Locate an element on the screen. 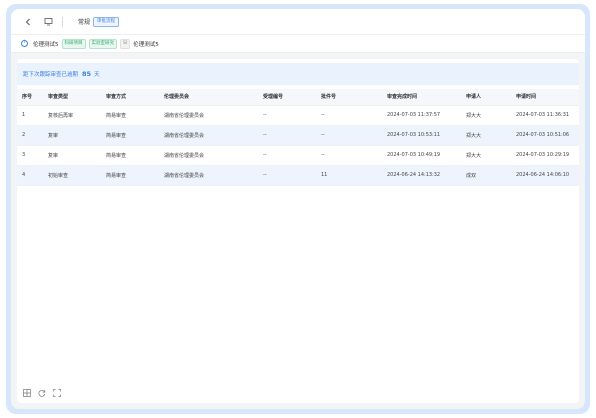 The image size is (596, 418). table-cell: 11 is located at coordinates (349, 175).